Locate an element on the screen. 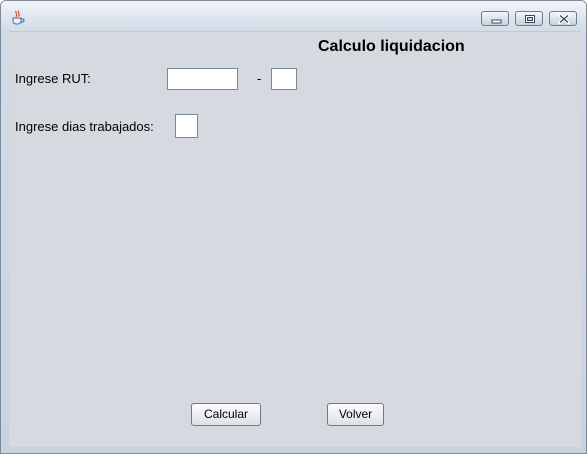 The width and height of the screenshot is (587, 454). volver-button: Volver is located at coordinates (355, 414).